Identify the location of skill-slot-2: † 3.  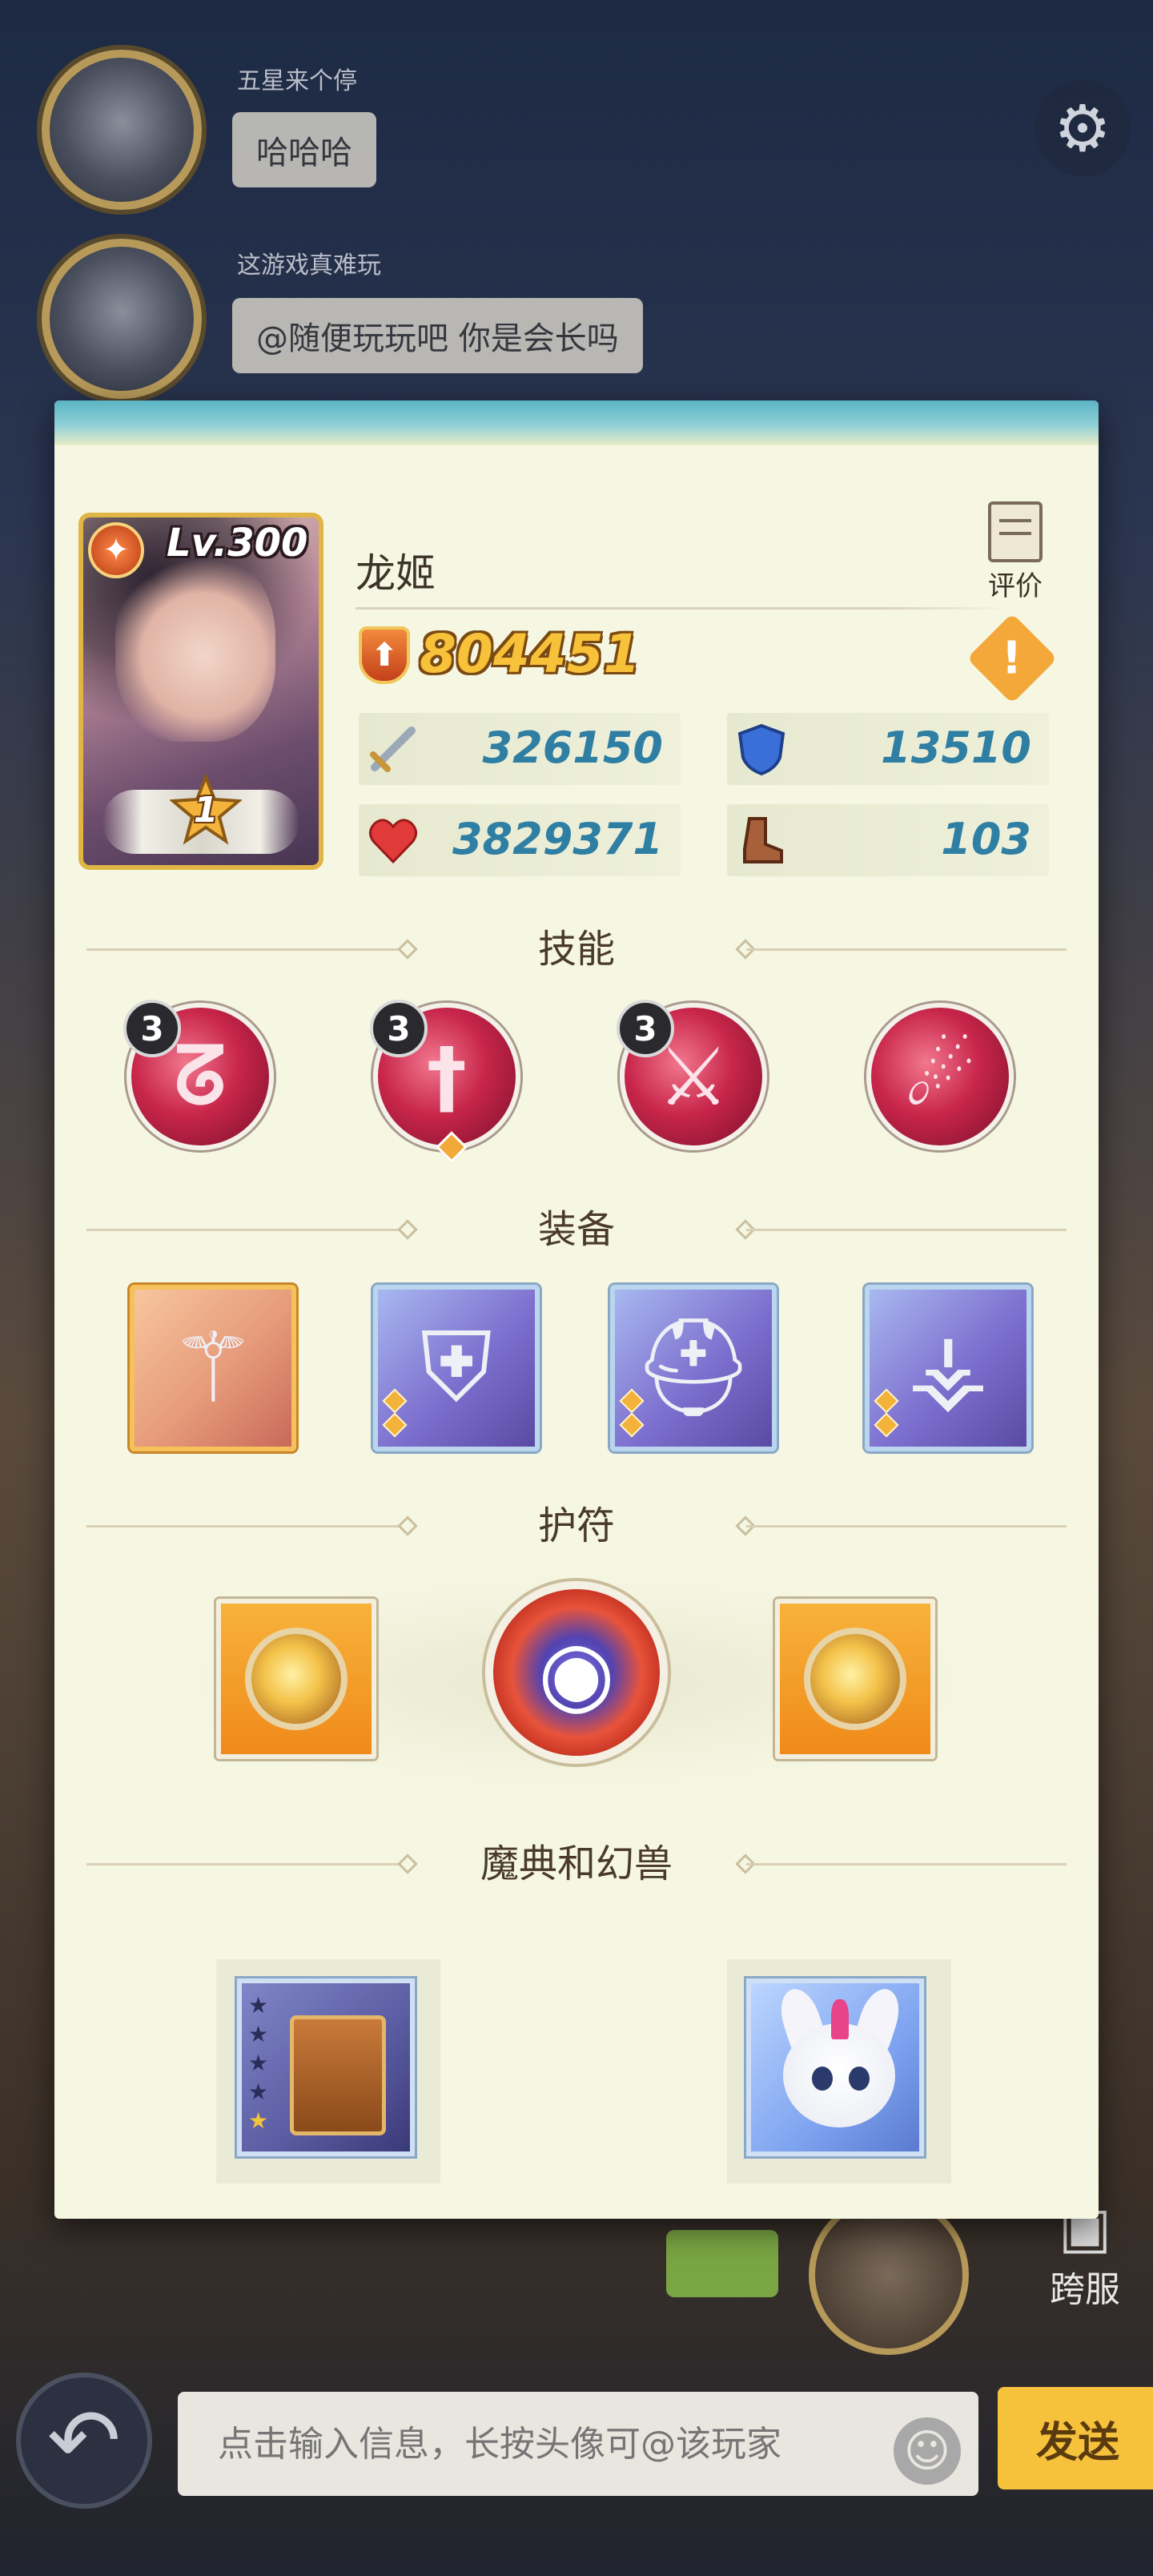
(445, 1081).